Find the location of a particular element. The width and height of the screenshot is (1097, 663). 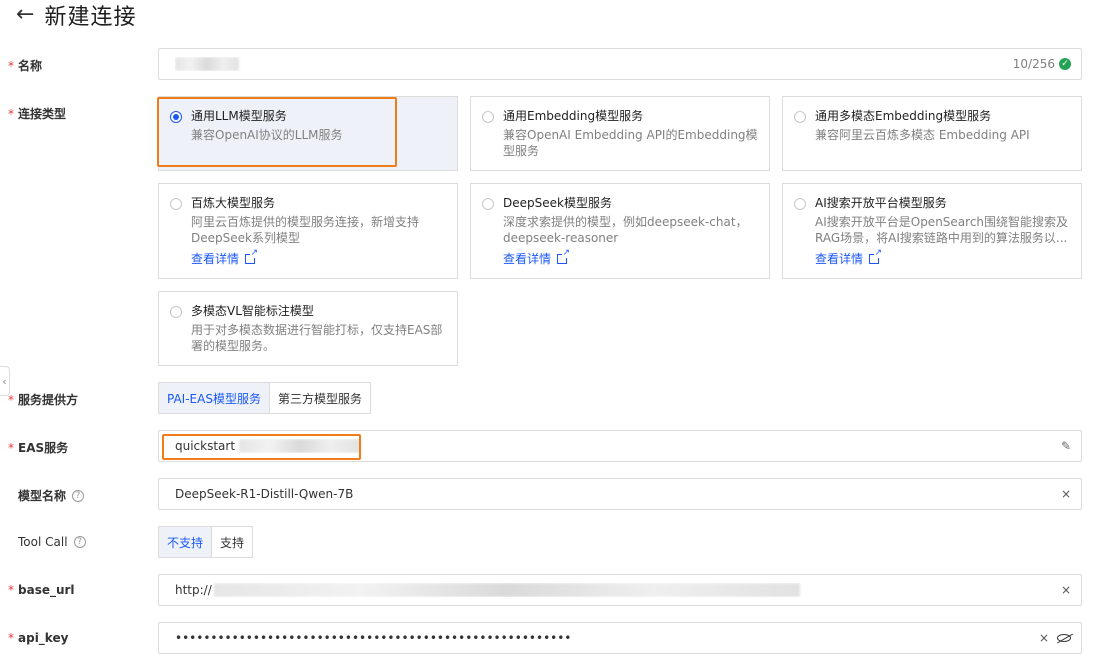

model-name-value: DeepSeek-R1-Distill-Qwen-7B is located at coordinates (264, 494).